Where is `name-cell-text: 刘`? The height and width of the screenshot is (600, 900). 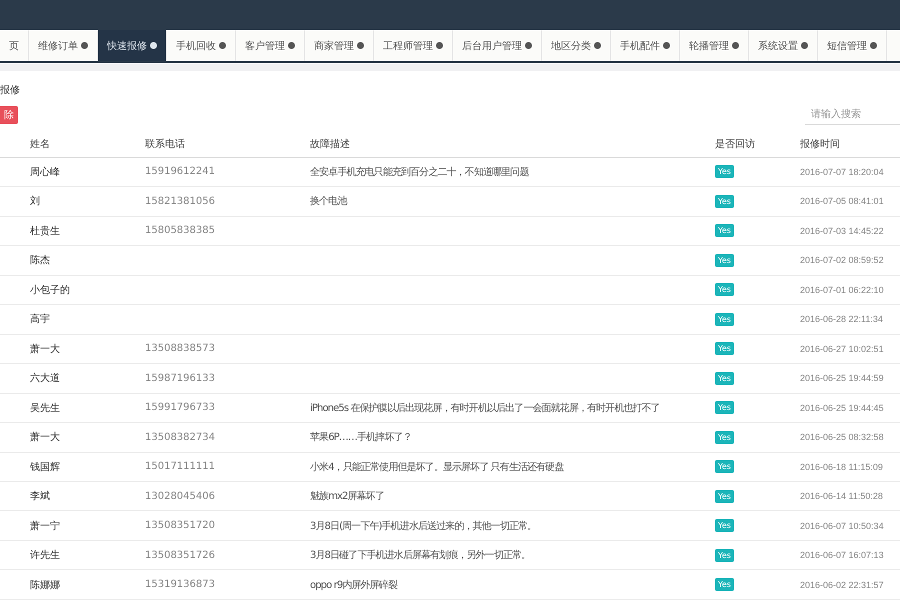 name-cell-text: 刘 is located at coordinates (35, 201).